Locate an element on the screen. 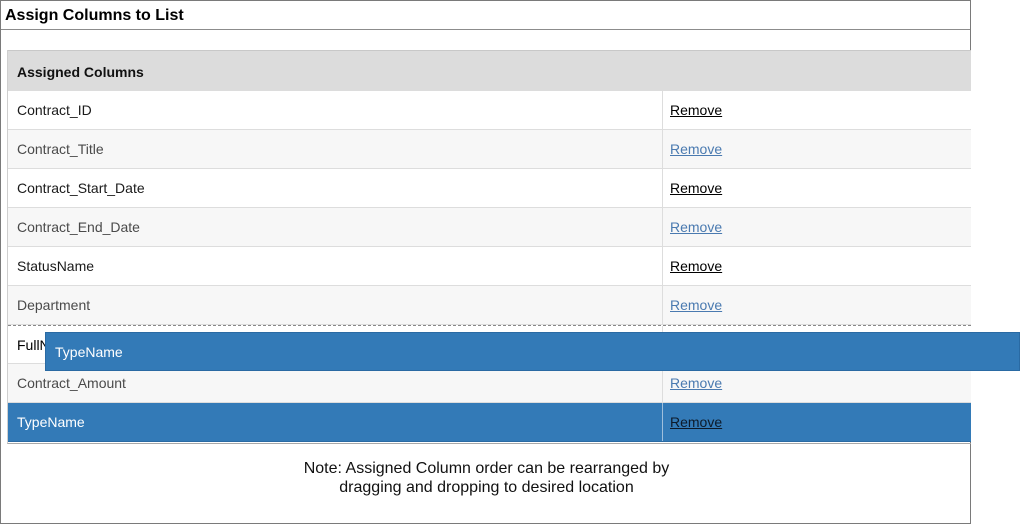  column-name-cell: Contract_Title is located at coordinates (335, 149).